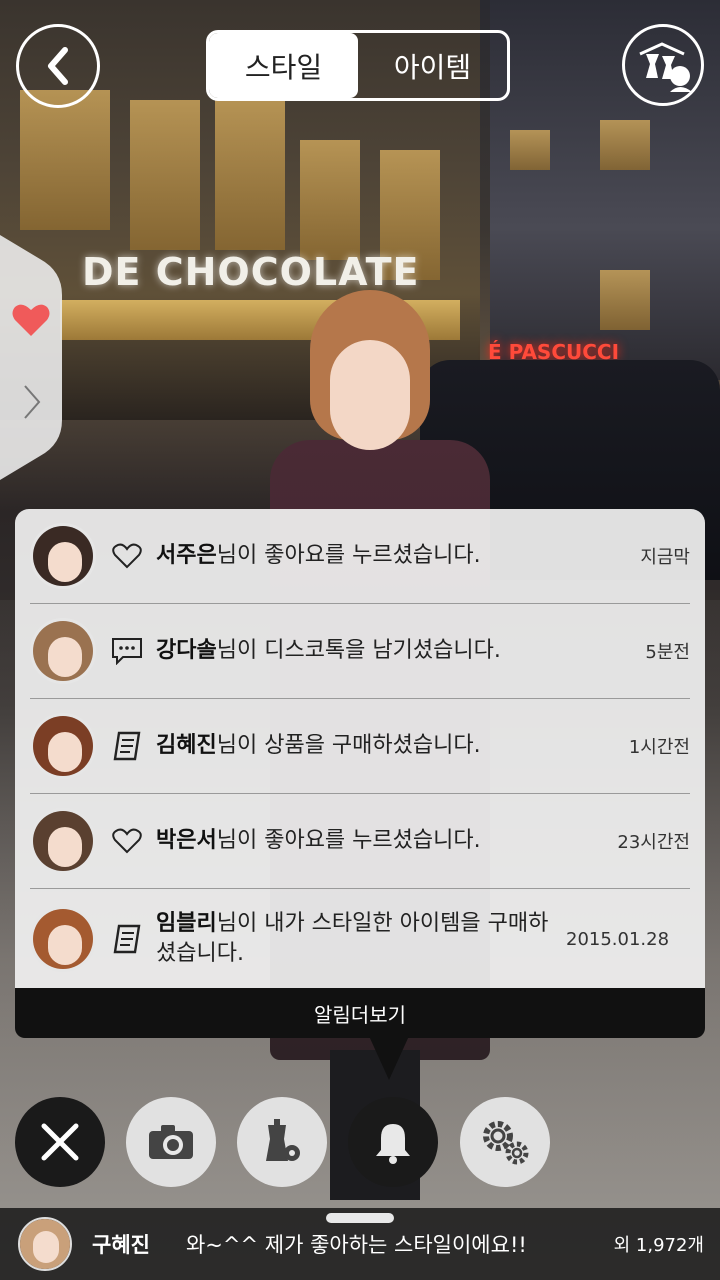 The width and height of the screenshot is (720, 1280). I want to click on chevron-left-icon, so click(58, 66).